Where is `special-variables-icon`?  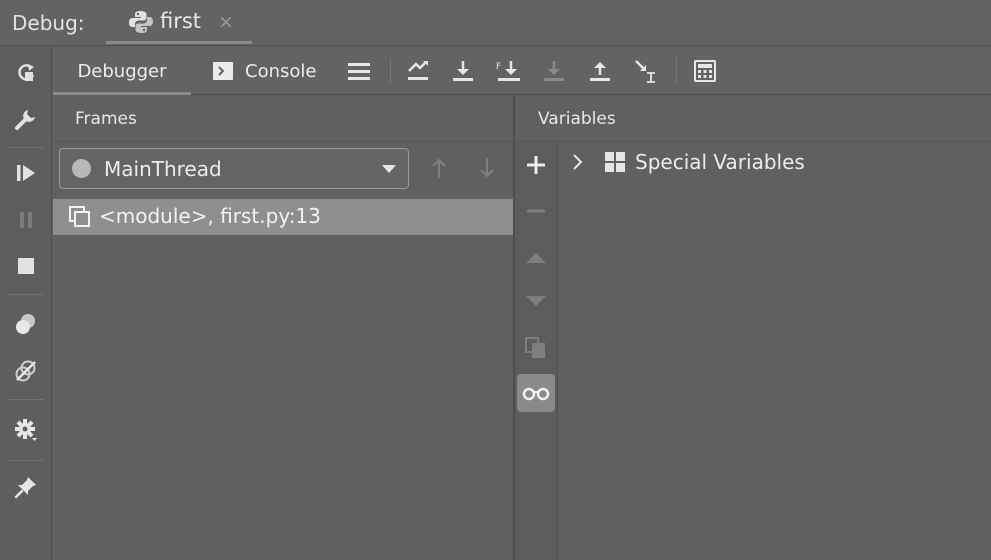
special-variables-icon is located at coordinates (615, 162).